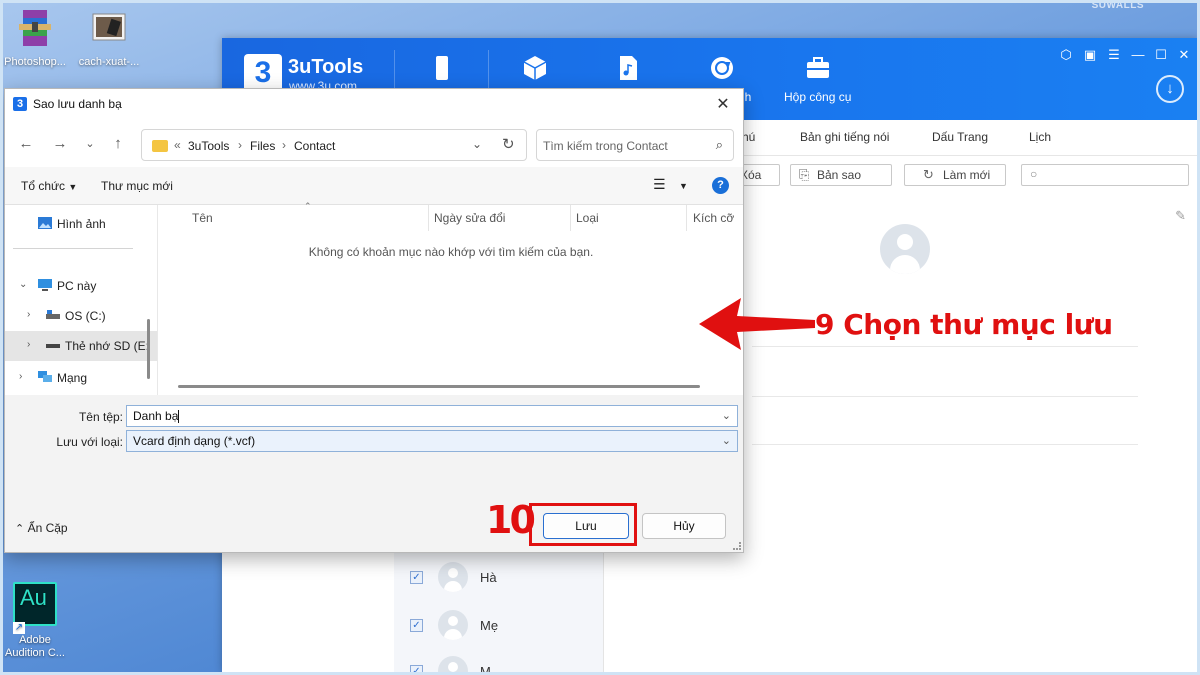 This screenshot has height=675, width=1200. What do you see at coordinates (659, 184) in the screenshot?
I see `view-options-icon: ☰` at bounding box center [659, 184].